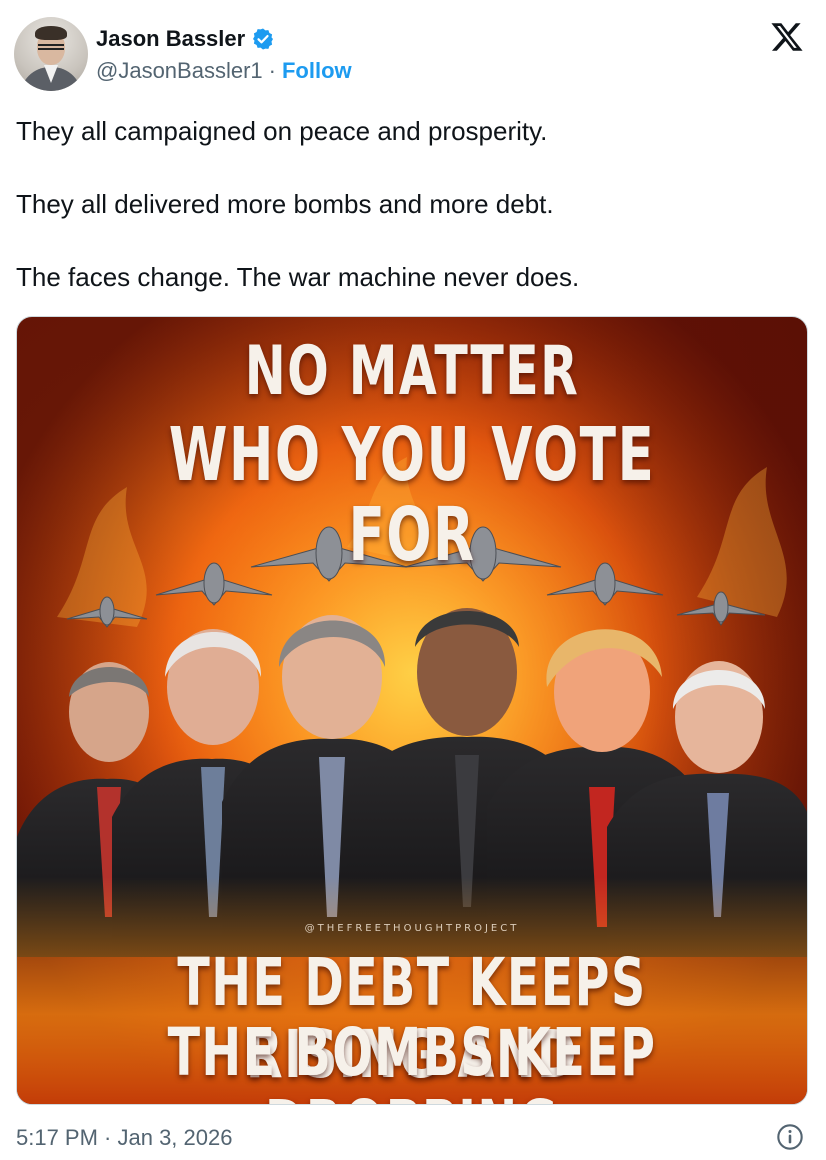 The image size is (826, 1160). I want to click on follow-button: Follow, so click(317, 71).